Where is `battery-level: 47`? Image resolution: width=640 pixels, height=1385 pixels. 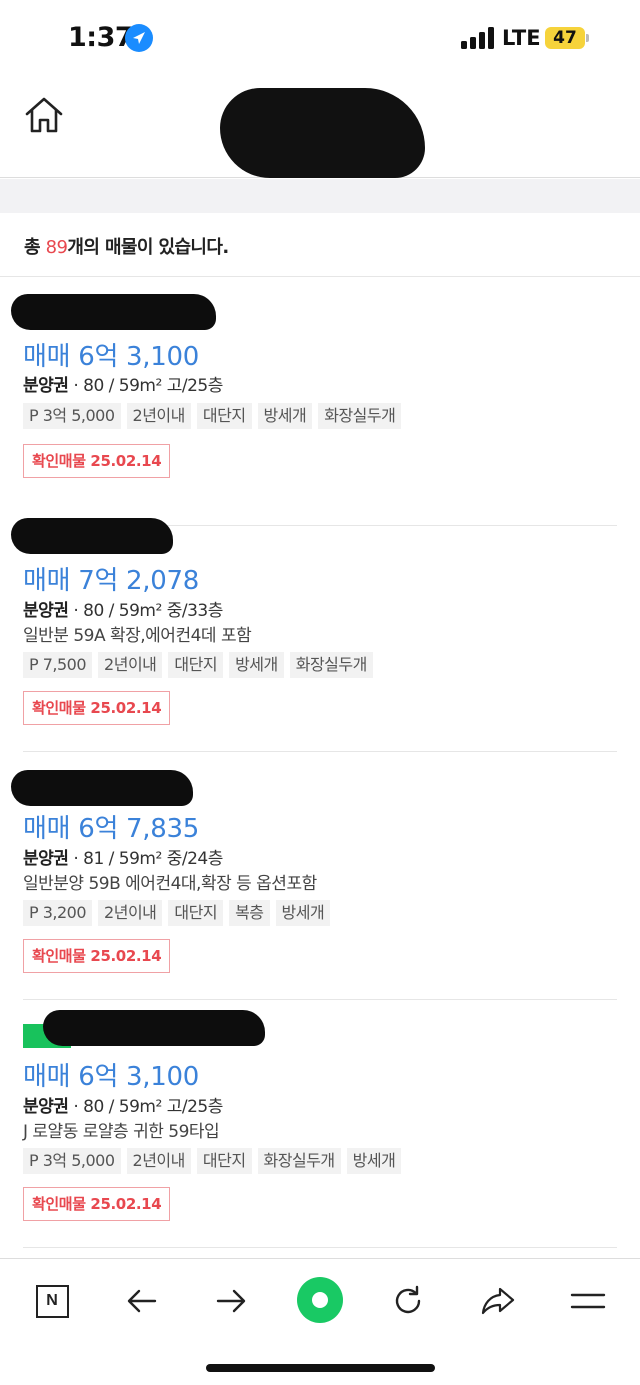
battery-level: 47 is located at coordinates (565, 38).